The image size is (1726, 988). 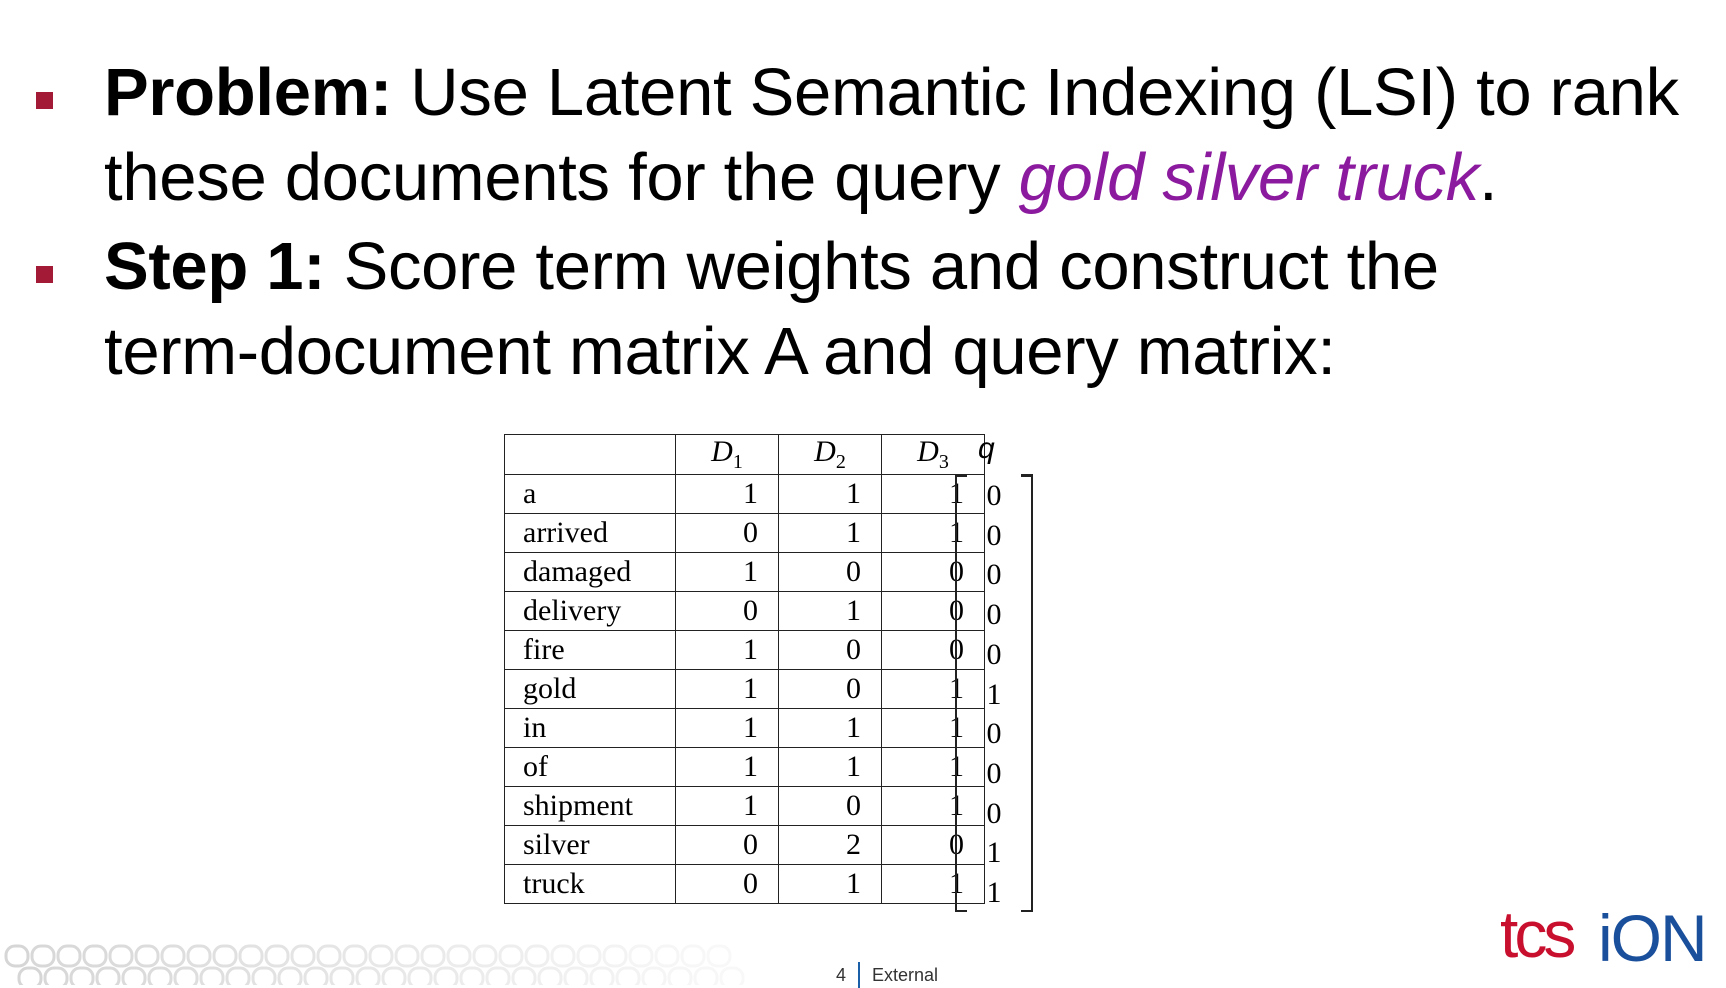 What do you see at coordinates (590, 845) in the screenshot?
I see `term-cell: silver` at bounding box center [590, 845].